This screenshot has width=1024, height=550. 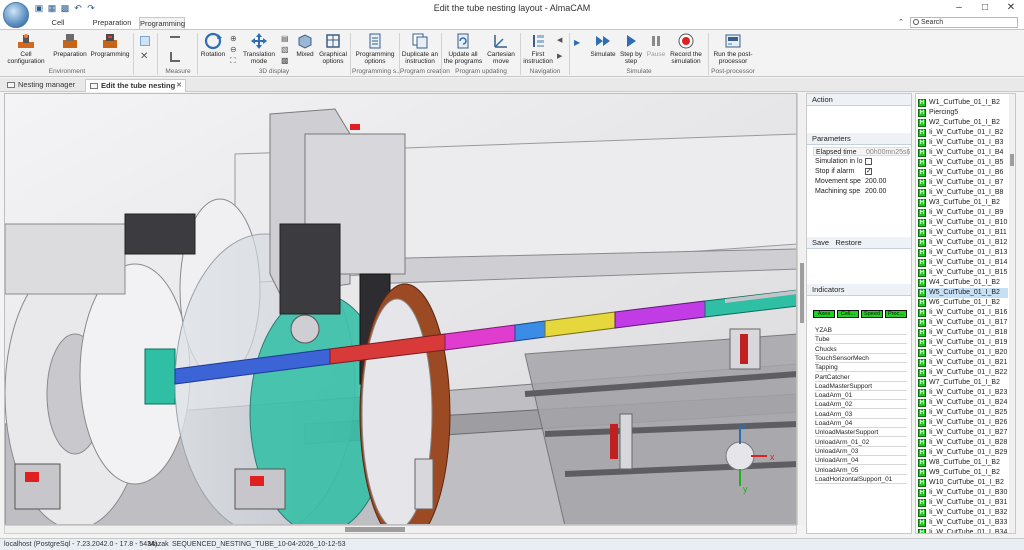 I want to click on indicator-axes-button: Axes, so click(x=824, y=314).